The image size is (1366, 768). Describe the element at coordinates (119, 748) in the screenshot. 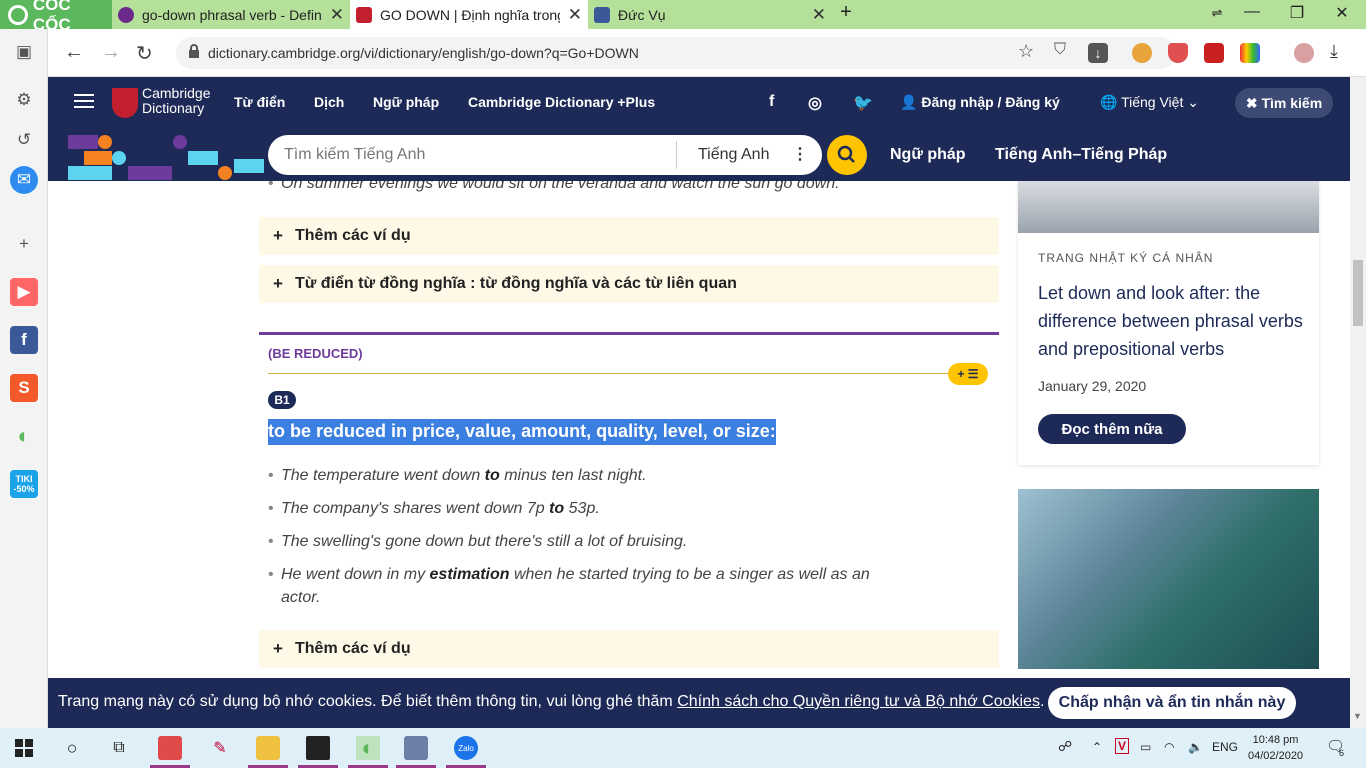

I see `task-view-icon: ⧉` at that location.